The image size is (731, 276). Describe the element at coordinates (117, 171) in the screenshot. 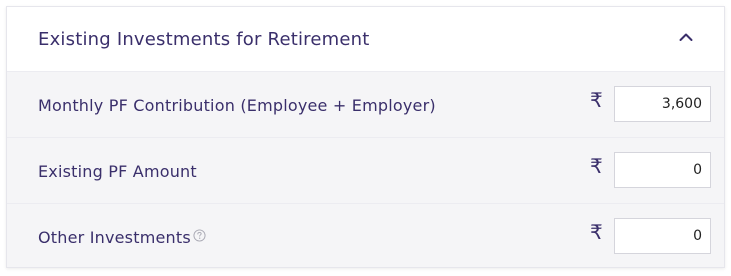

I see `existing-pf-amount-label: Existing PF Amount` at that location.